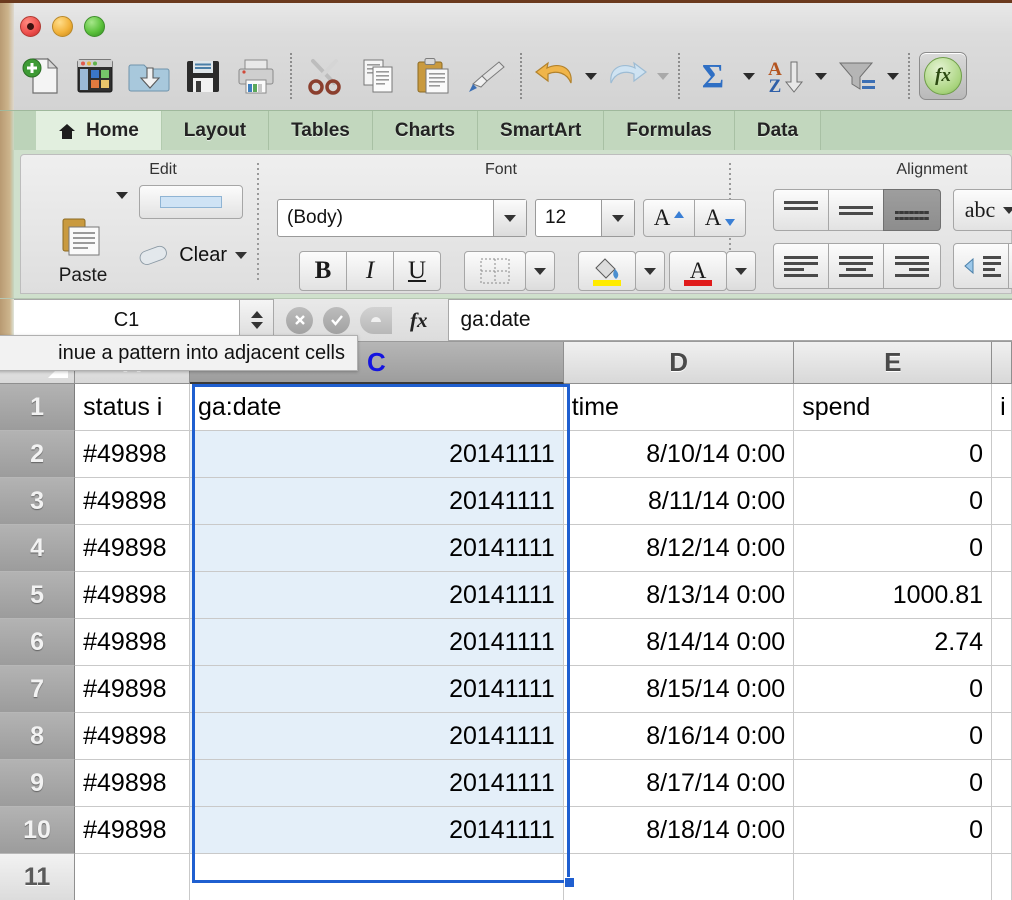 Image resolution: width=1012 pixels, height=900 pixels. What do you see at coordinates (679, 783) in the screenshot?
I see `cell-D9: 8/17/14 0:00` at bounding box center [679, 783].